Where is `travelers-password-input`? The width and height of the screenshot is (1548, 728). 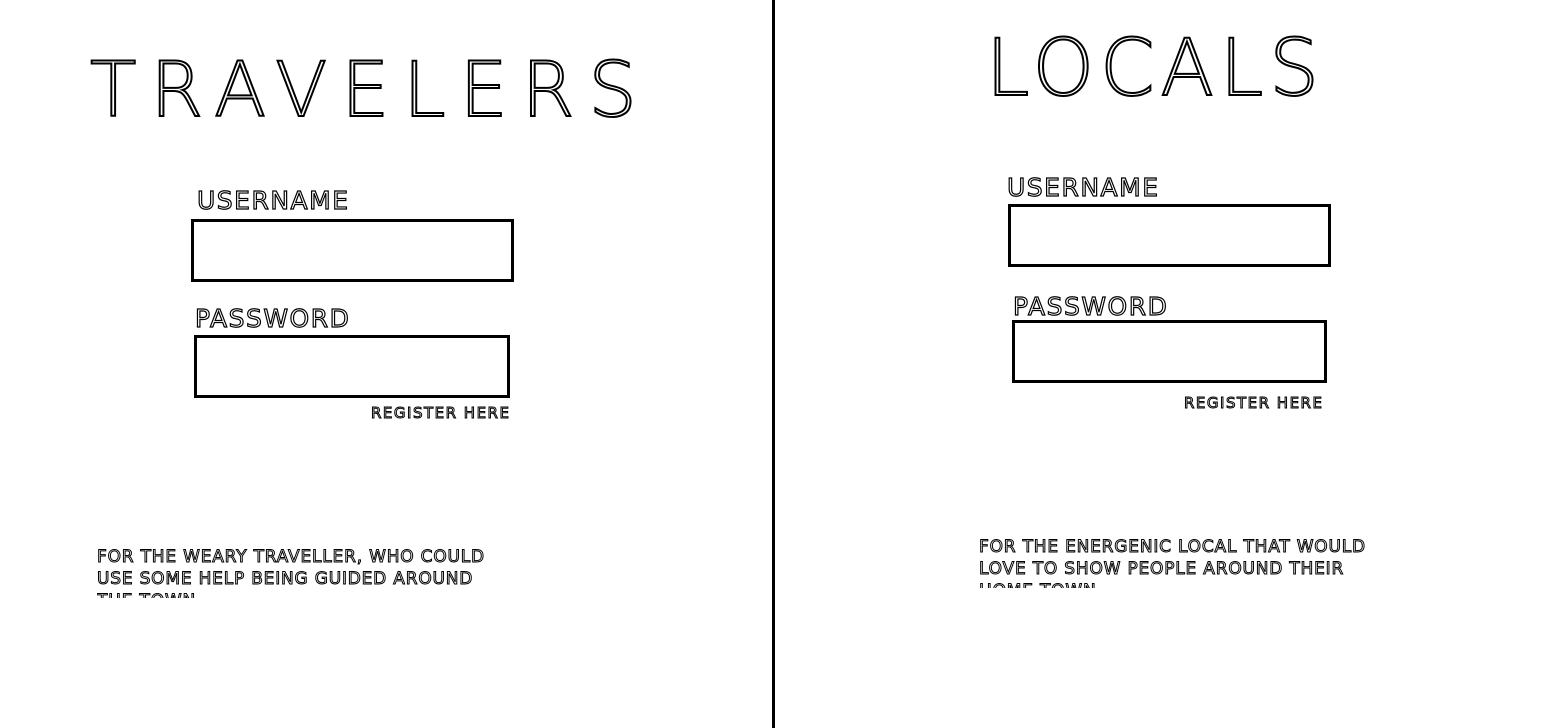 travelers-password-input is located at coordinates (352, 366).